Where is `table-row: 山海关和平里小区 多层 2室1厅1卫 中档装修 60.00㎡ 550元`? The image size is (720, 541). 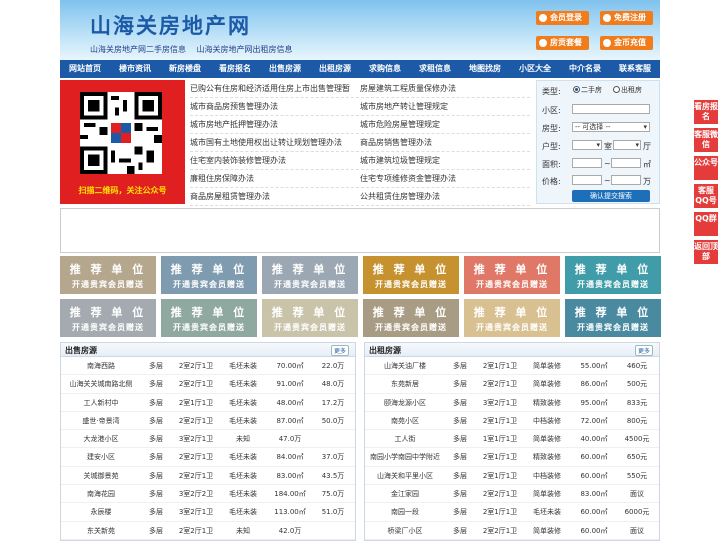
table-row: 山海关和平里小区 多层 2室1厅1卫 中档装修 60.00㎡ 550元 is located at coordinates (512, 476).